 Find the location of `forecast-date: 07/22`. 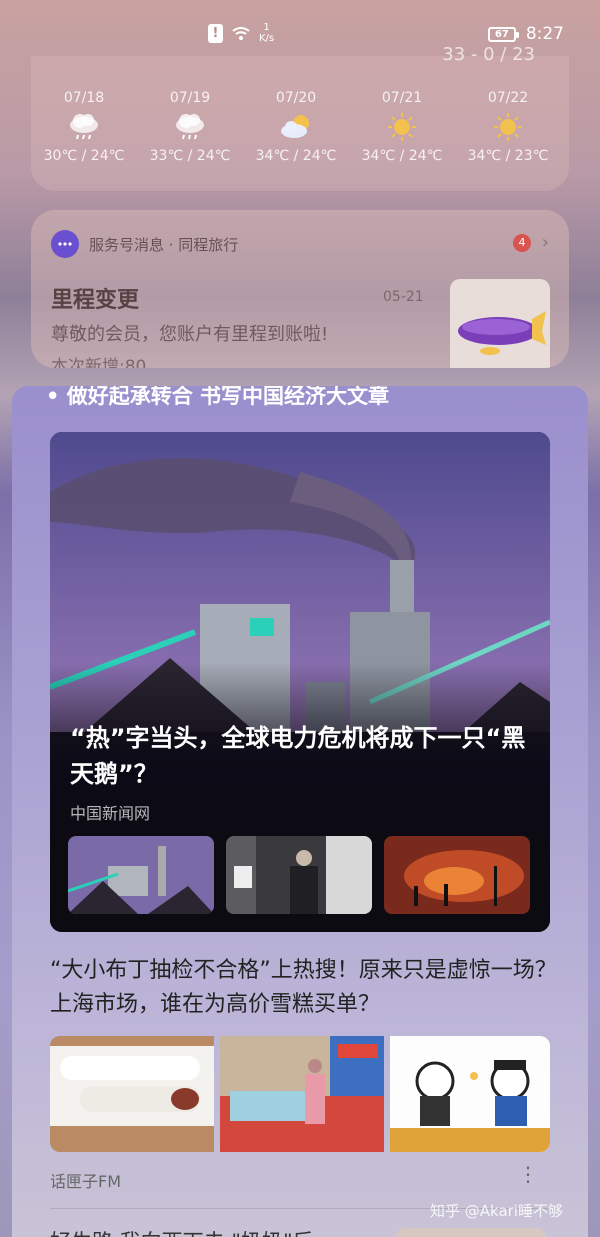

forecast-date: 07/22 is located at coordinates (508, 98).